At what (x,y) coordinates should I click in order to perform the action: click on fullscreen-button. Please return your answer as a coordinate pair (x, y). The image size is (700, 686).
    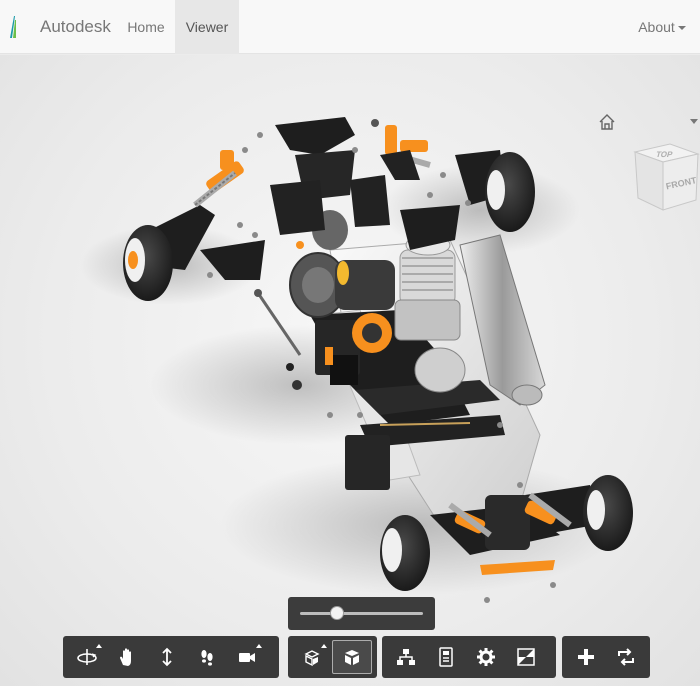
    Looking at the image, I should click on (526, 657).